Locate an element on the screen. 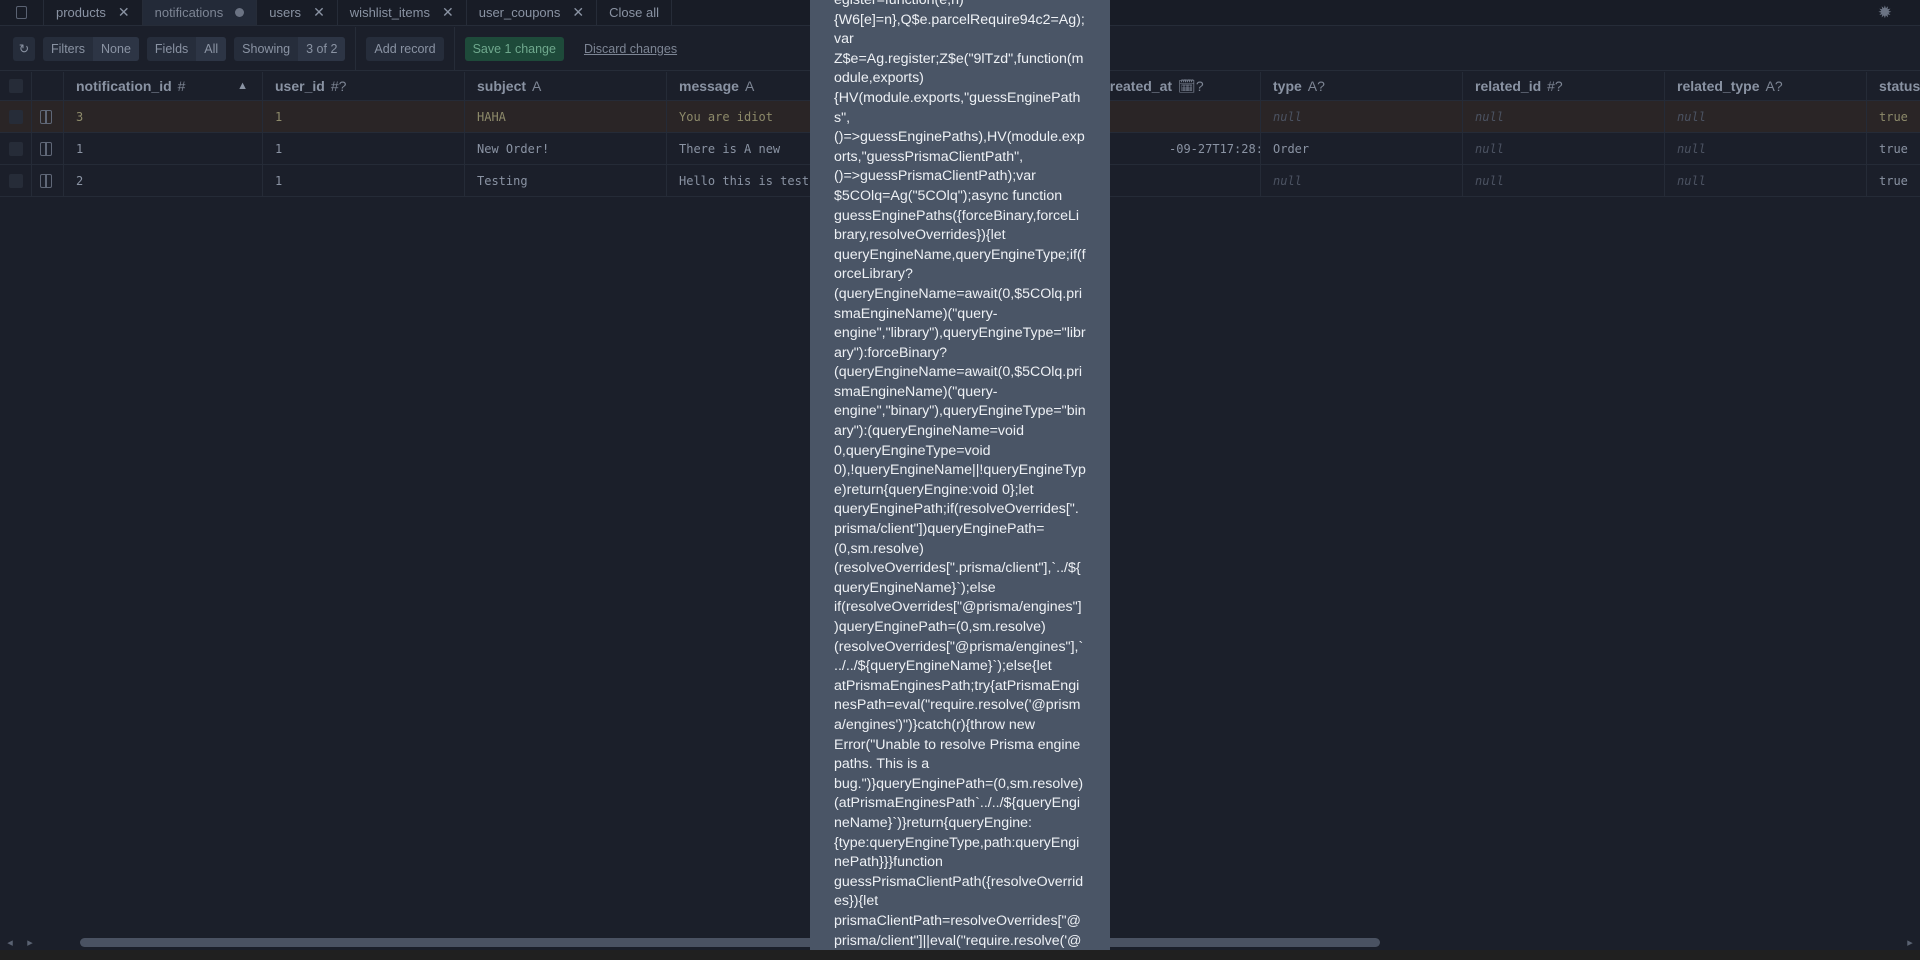 Image resolution: width=1920 pixels, height=960 pixels. column-header-user-id: user_id #? is located at coordinates (364, 86).